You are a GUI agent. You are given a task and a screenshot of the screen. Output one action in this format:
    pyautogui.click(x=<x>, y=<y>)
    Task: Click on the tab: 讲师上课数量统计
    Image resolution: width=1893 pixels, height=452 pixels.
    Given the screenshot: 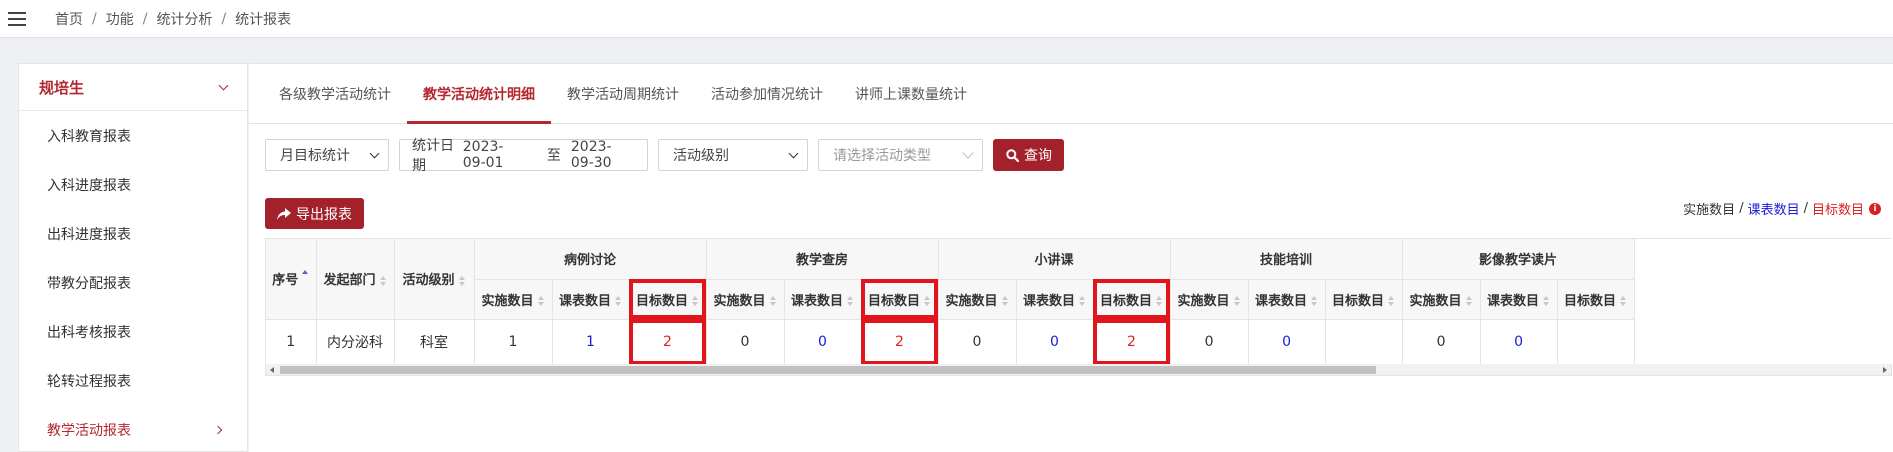 What is the action you would take?
    pyautogui.click(x=911, y=93)
    